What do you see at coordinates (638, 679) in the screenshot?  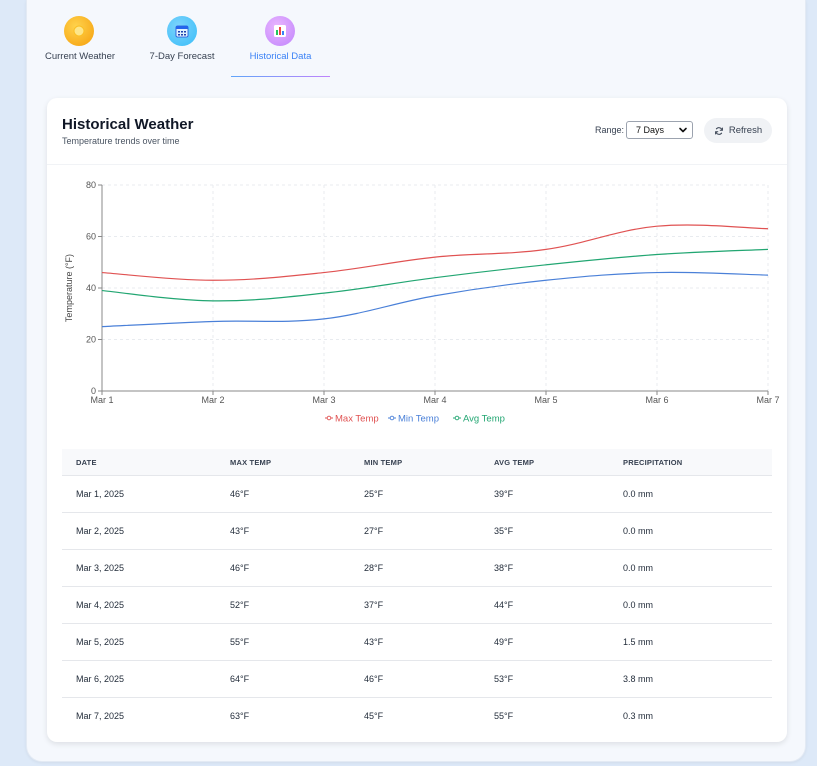 I see `table-cell: 3.8 mm` at bounding box center [638, 679].